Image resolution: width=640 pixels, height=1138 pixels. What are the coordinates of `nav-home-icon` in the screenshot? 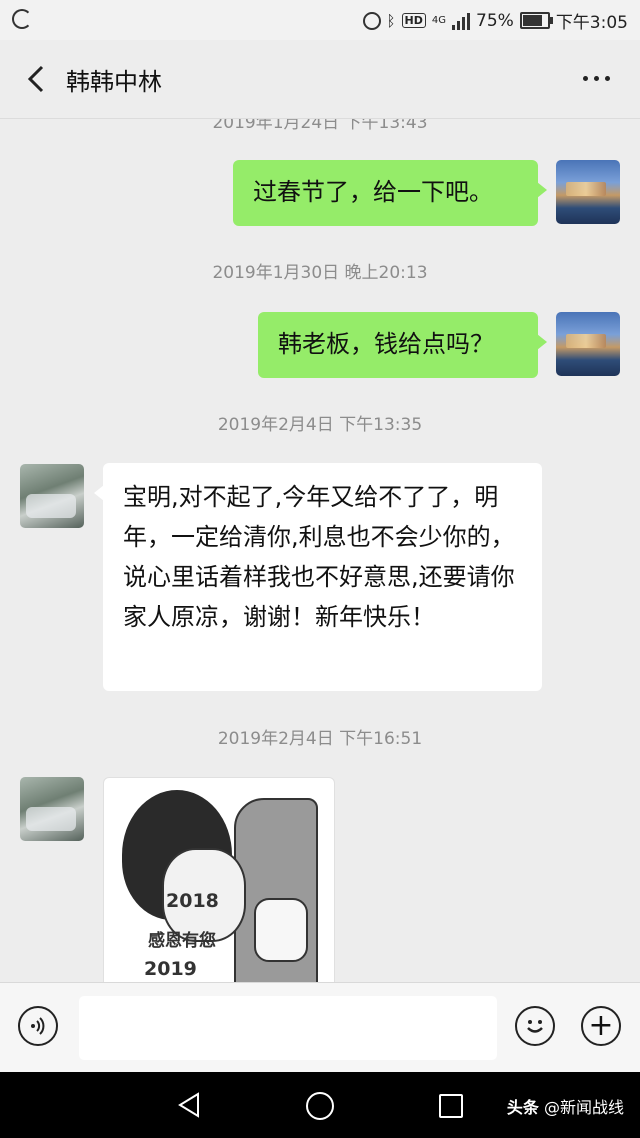 It's located at (320, 1106).